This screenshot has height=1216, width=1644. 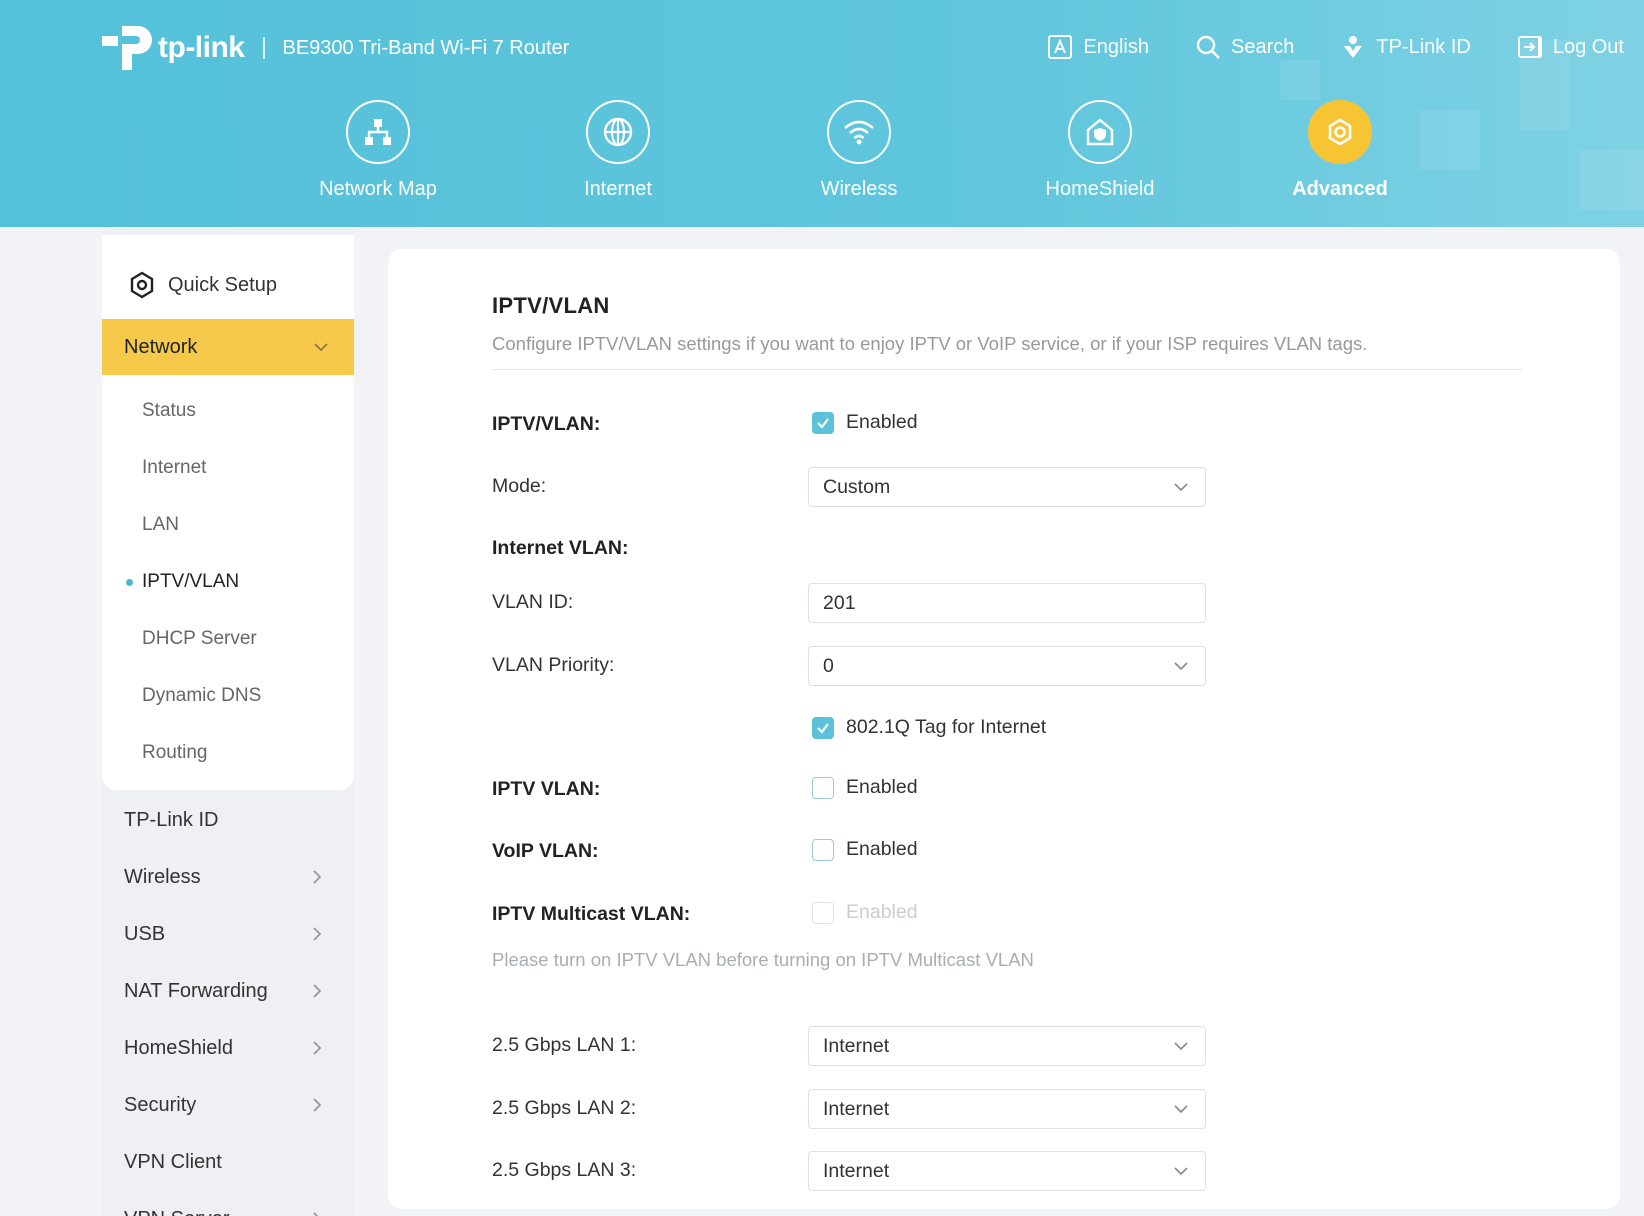 I want to click on sidebar-sub-iptv-vlan: IPTV/VLAN, so click(x=228, y=582).